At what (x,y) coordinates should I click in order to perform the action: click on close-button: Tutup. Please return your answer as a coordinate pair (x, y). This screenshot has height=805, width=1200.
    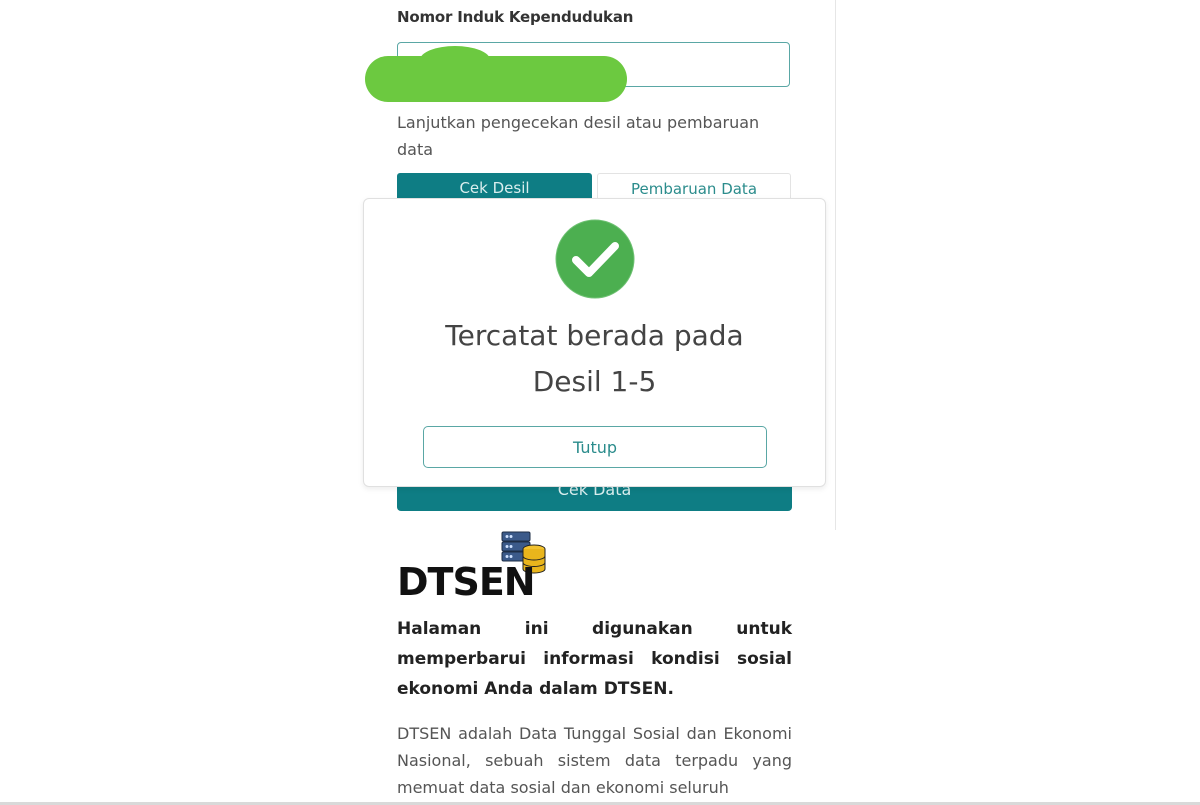
    Looking at the image, I should click on (595, 447).